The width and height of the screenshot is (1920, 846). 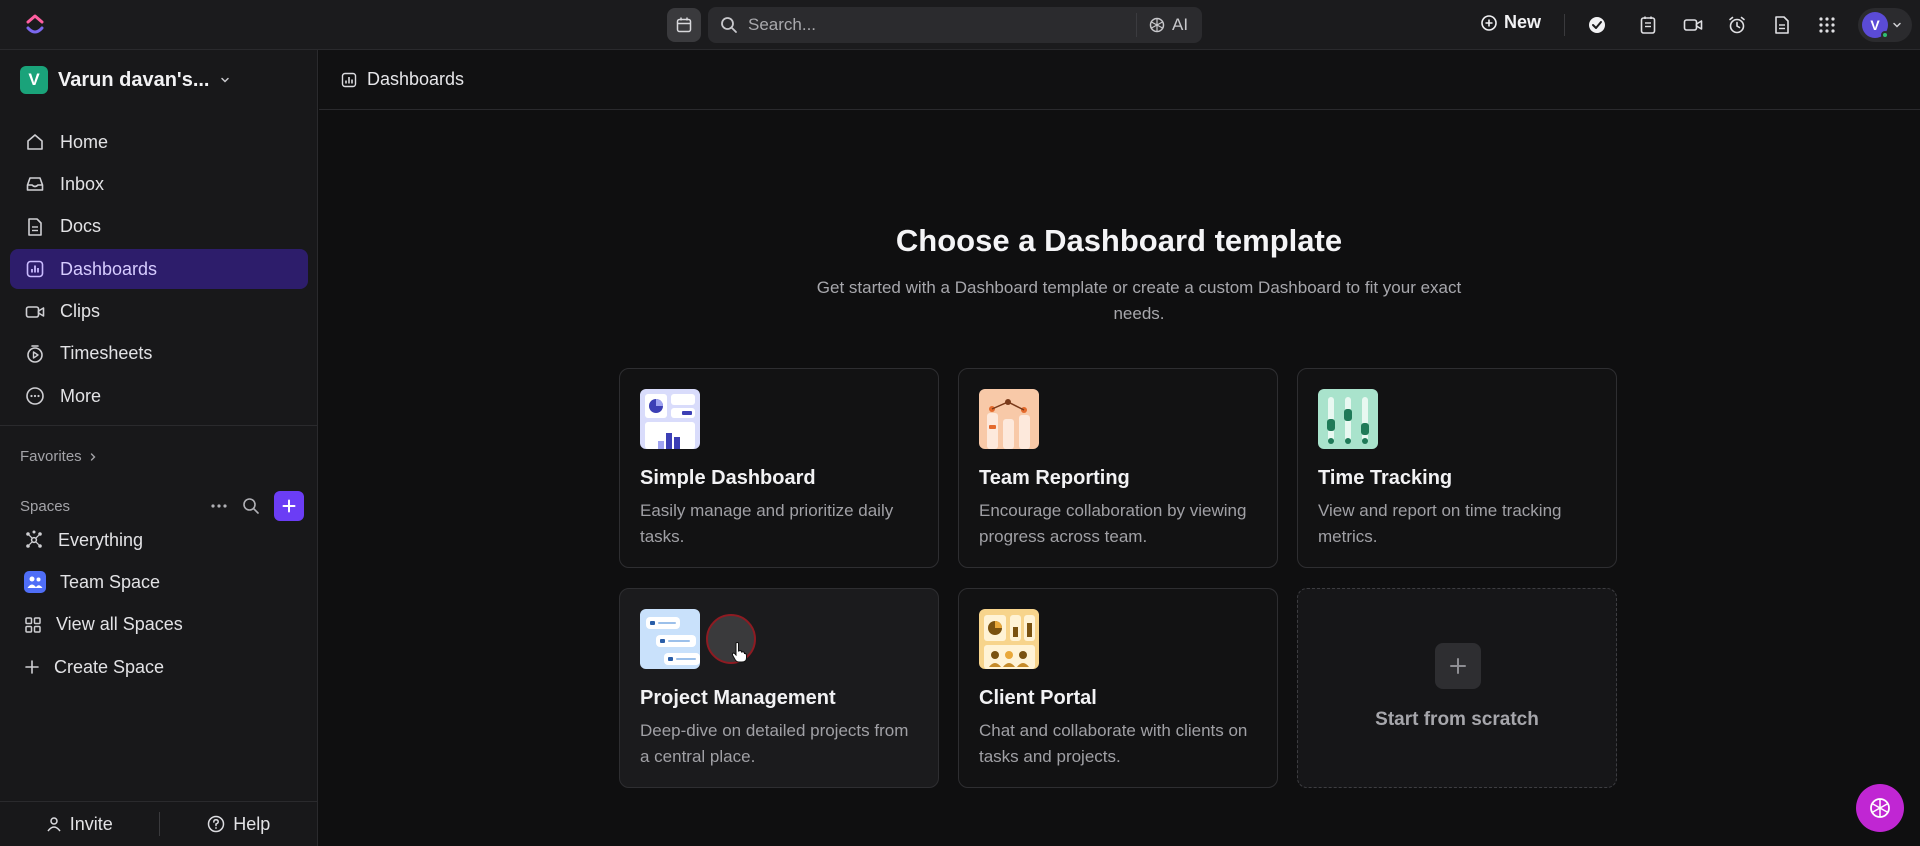 I want to click on grid-icon, so click(x=33, y=625).